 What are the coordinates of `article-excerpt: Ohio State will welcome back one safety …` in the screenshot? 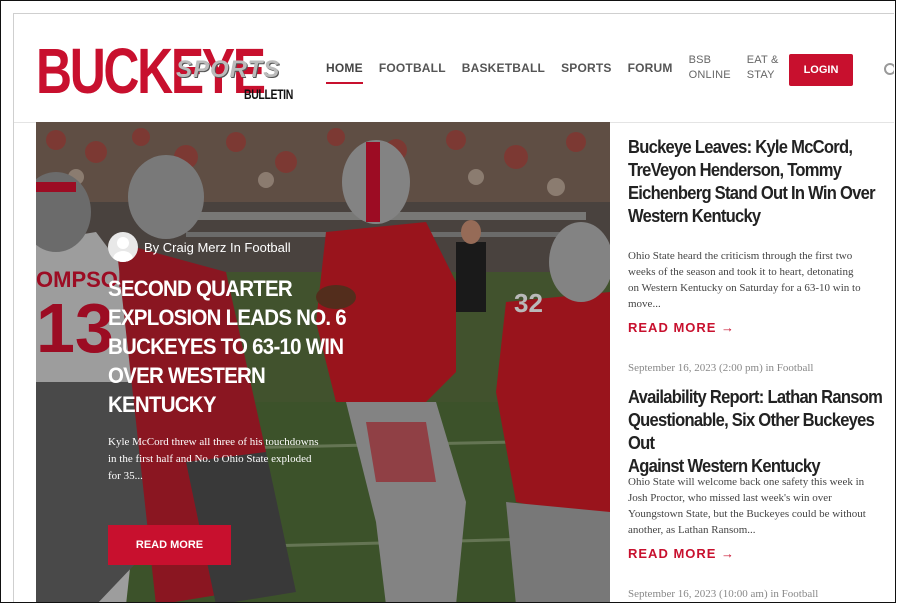 It's located at (747, 506).